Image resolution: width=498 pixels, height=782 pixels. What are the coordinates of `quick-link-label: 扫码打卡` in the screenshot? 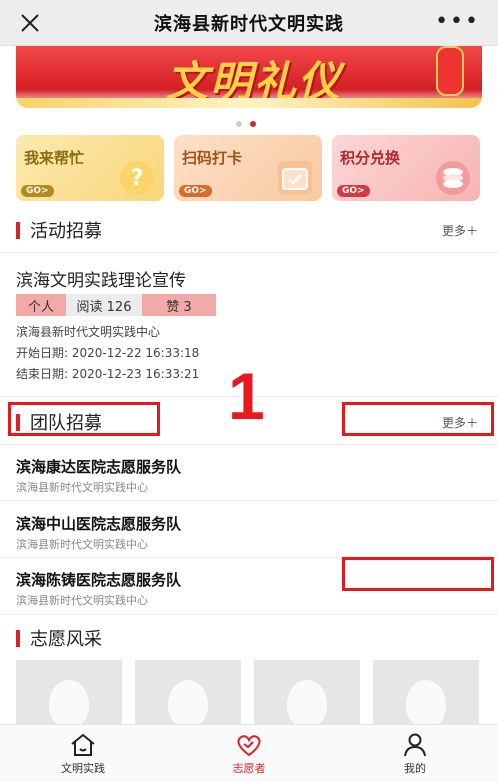 It's located at (212, 158).